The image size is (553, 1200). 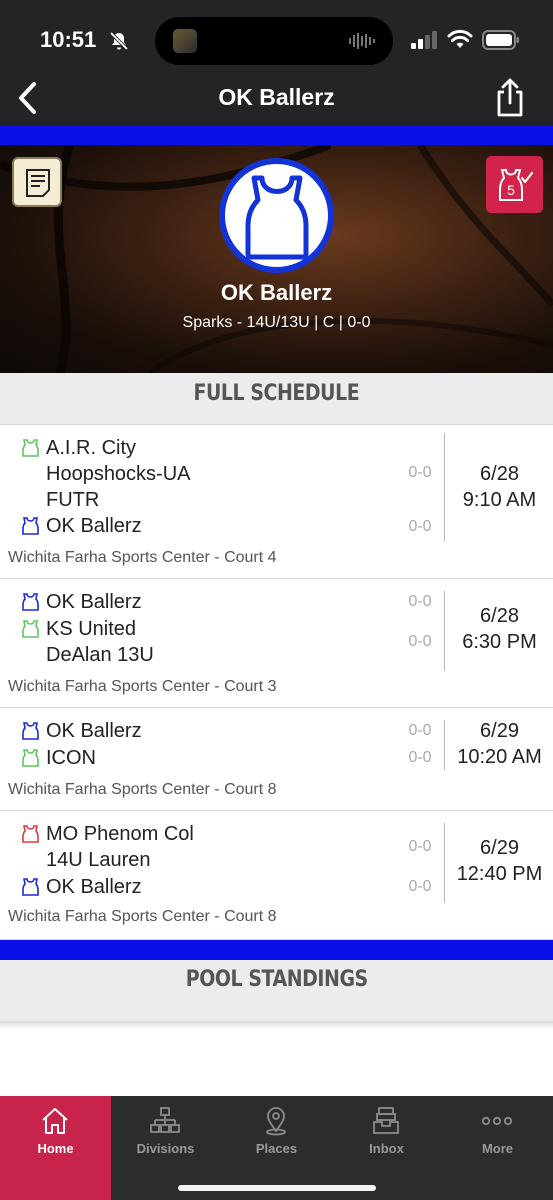 What do you see at coordinates (362, 41) in the screenshot?
I see `audio-wave-icon` at bounding box center [362, 41].